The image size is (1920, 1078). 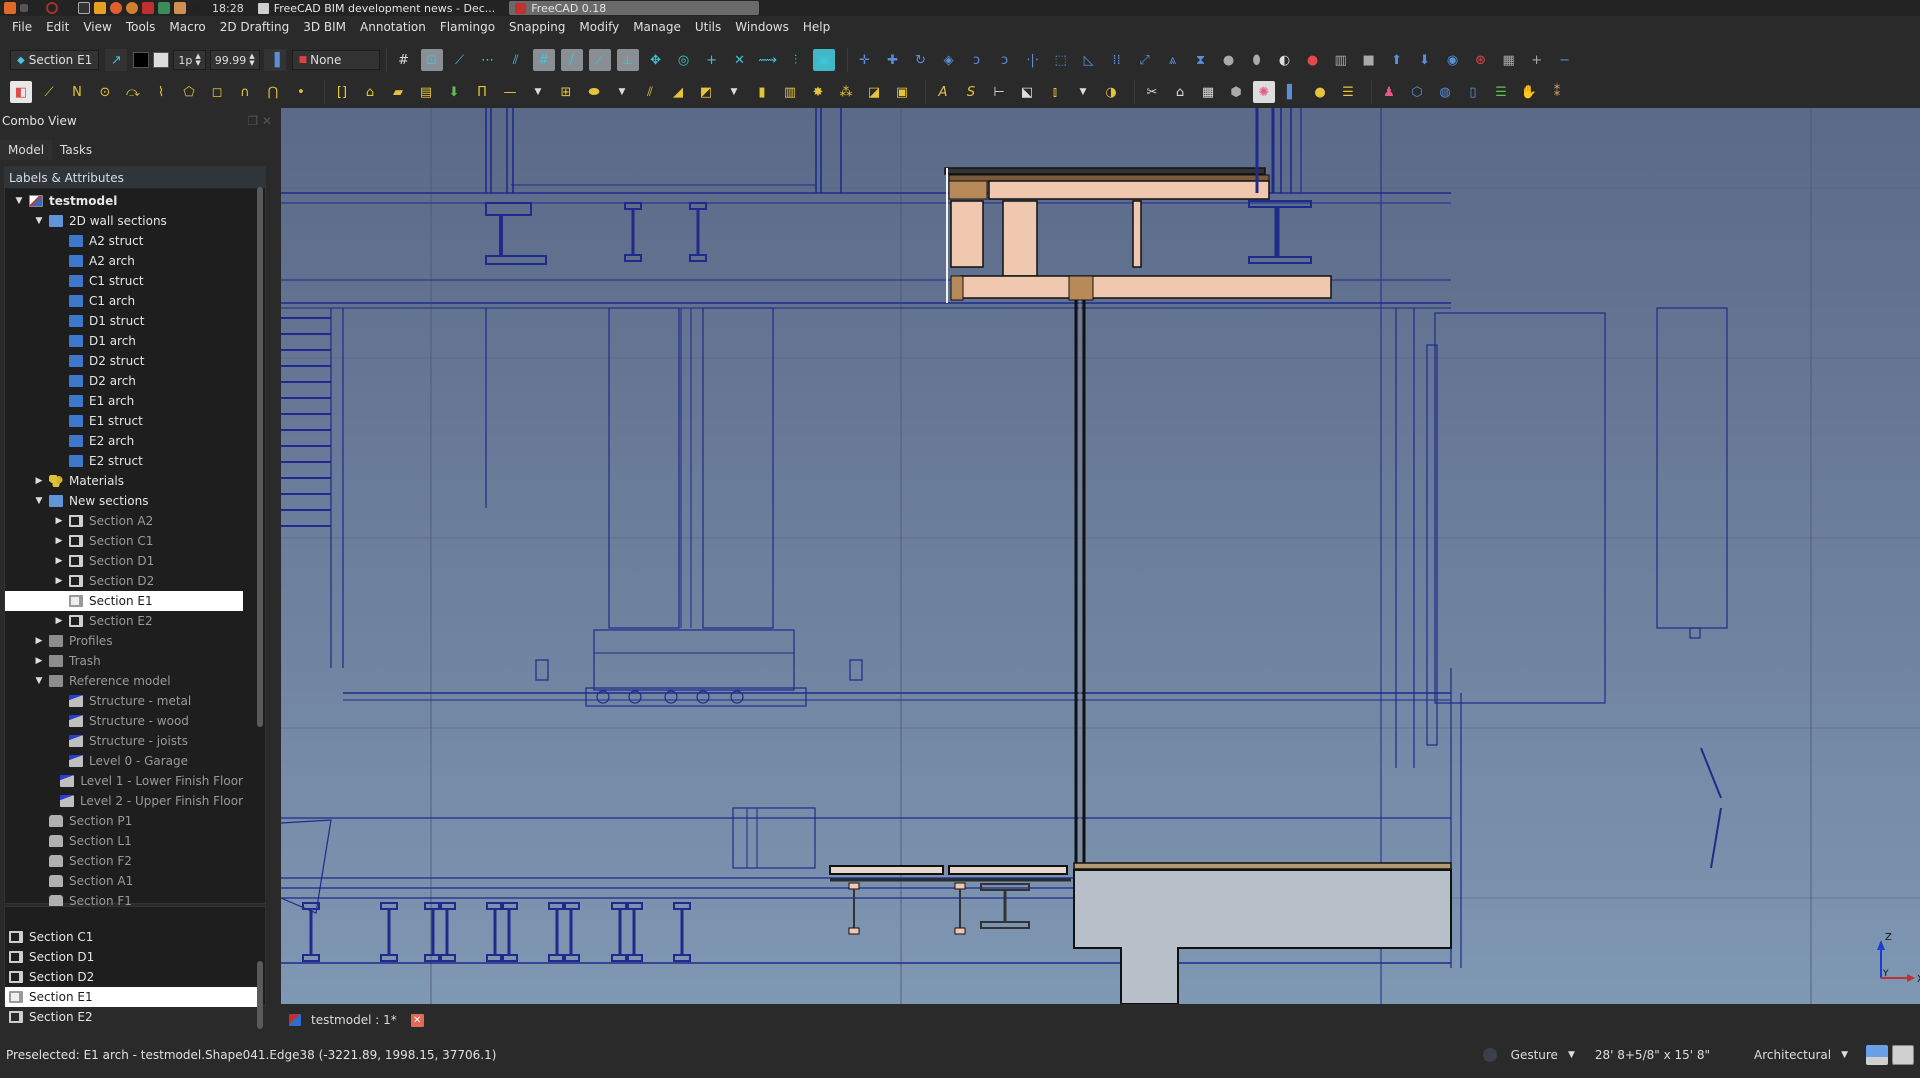 What do you see at coordinates (768, 60) in the screenshot?
I see `snap-ortho-icon: ⟿` at bounding box center [768, 60].